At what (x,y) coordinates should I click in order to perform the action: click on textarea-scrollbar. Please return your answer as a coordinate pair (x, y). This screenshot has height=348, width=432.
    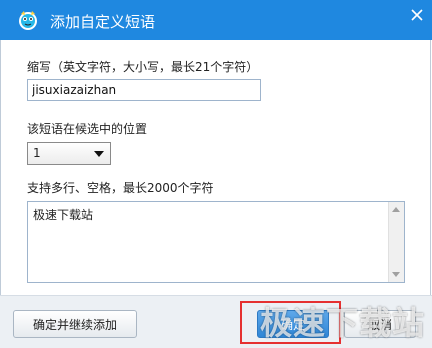
    Looking at the image, I should click on (396, 242).